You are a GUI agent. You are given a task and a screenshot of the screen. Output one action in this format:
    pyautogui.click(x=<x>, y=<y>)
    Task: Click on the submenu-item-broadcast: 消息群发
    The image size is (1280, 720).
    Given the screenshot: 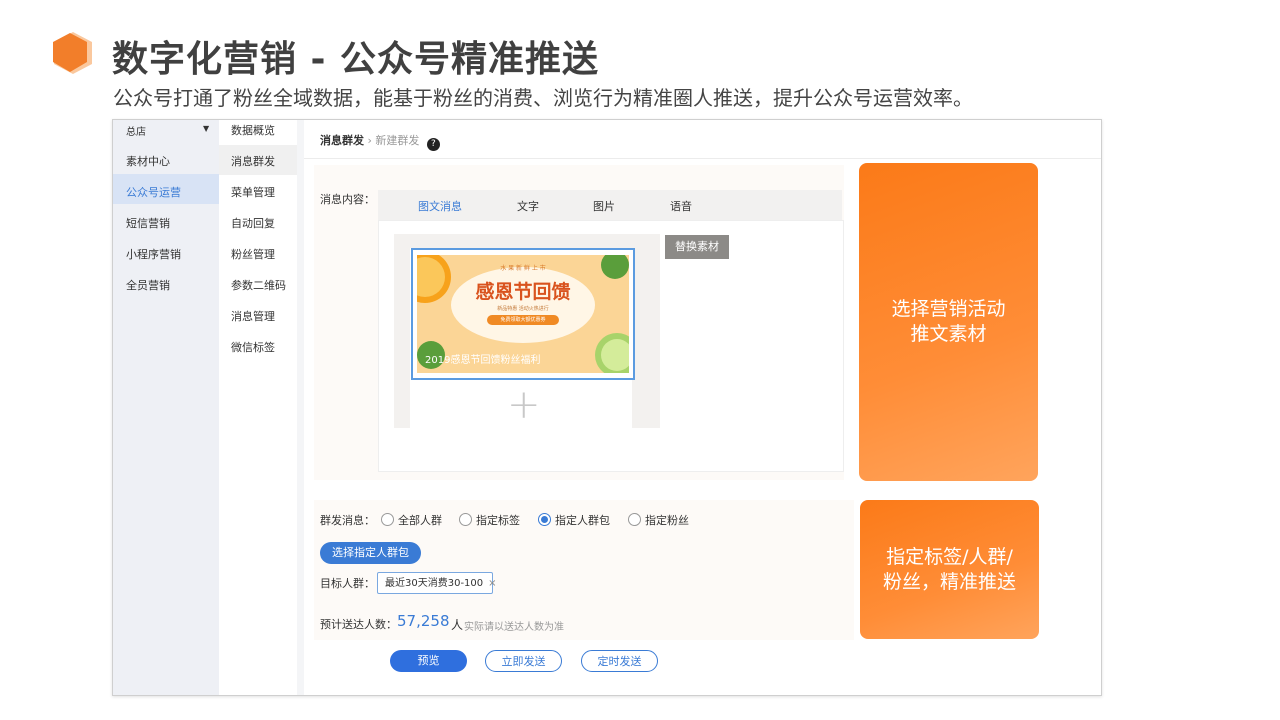 What is the action you would take?
    pyautogui.click(x=253, y=161)
    